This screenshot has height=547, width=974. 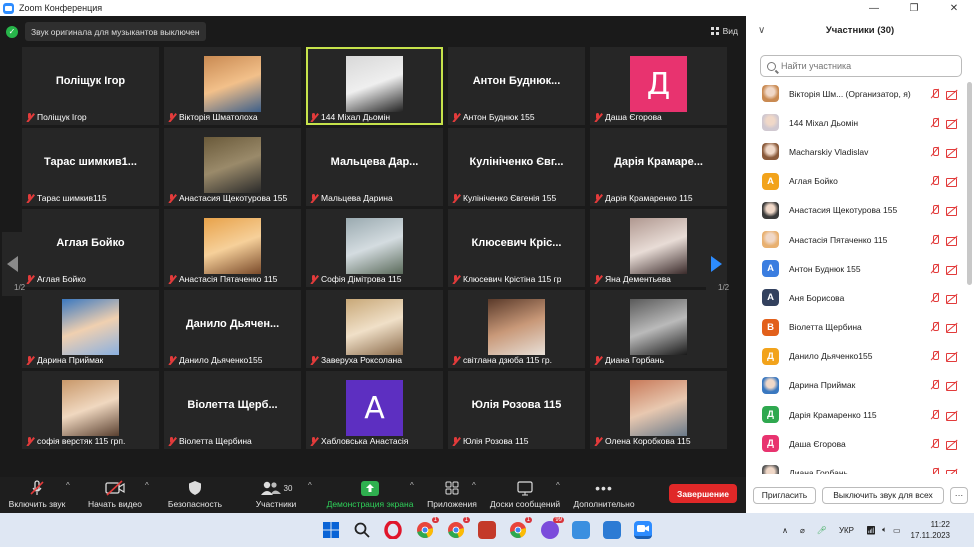 What do you see at coordinates (784, 495) in the screenshot?
I see `invite-button: Пригласить` at bounding box center [784, 495].